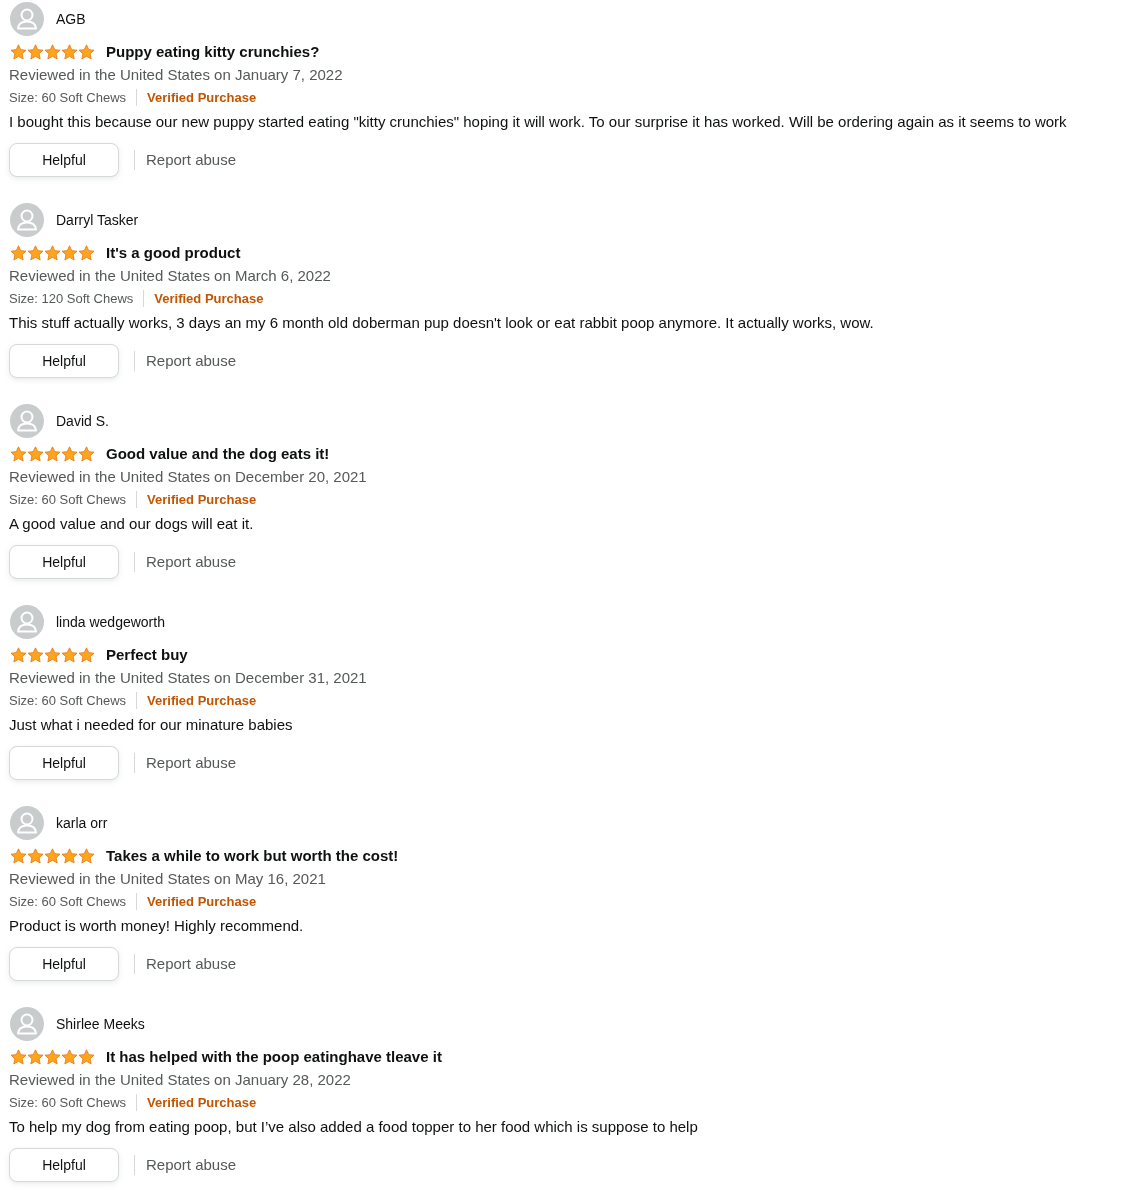 The height and width of the screenshot is (1190, 1132). Describe the element at coordinates (170, 276) in the screenshot. I see `review-date: Reviewed in the United States on March 6, 2022` at that location.